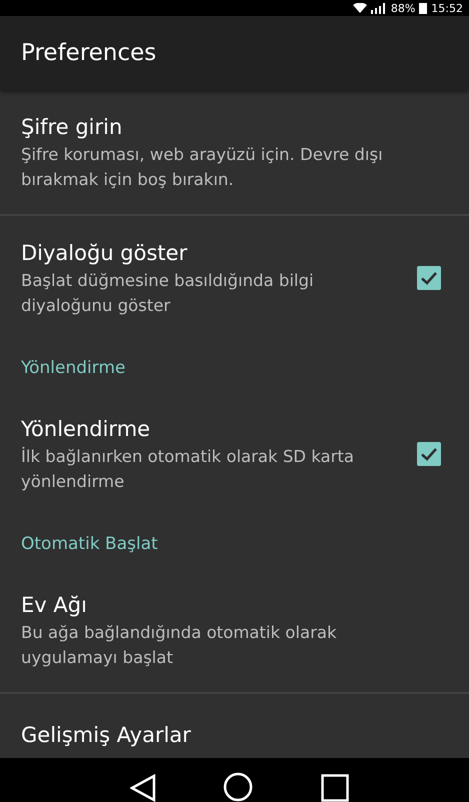 Image resolution: width=469 pixels, height=802 pixels. What do you see at coordinates (359, 8) in the screenshot?
I see `wifi-icon` at bounding box center [359, 8].